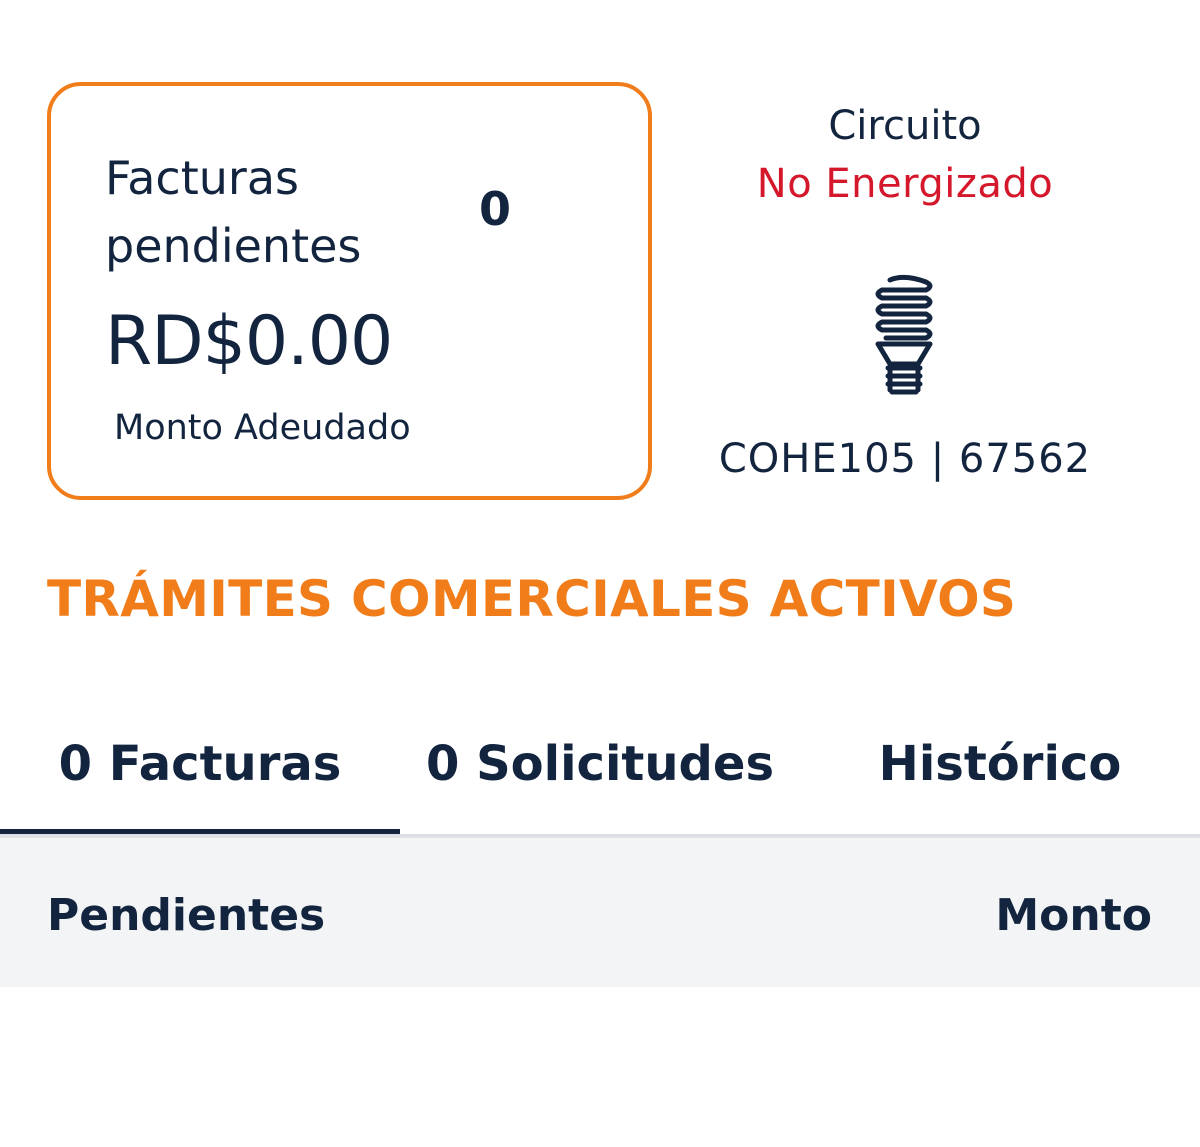  What do you see at coordinates (495, 209) in the screenshot?
I see `pending-invoices-count: 0` at bounding box center [495, 209].